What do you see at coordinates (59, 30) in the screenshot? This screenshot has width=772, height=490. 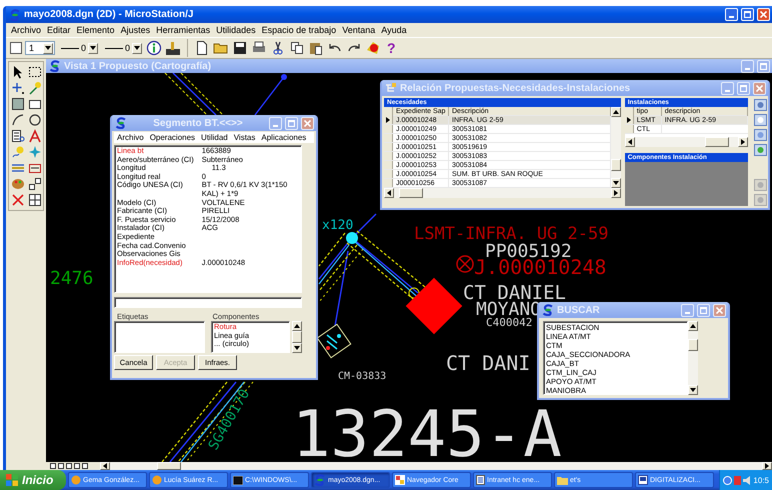 I see `menu-item: Editar` at bounding box center [59, 30].